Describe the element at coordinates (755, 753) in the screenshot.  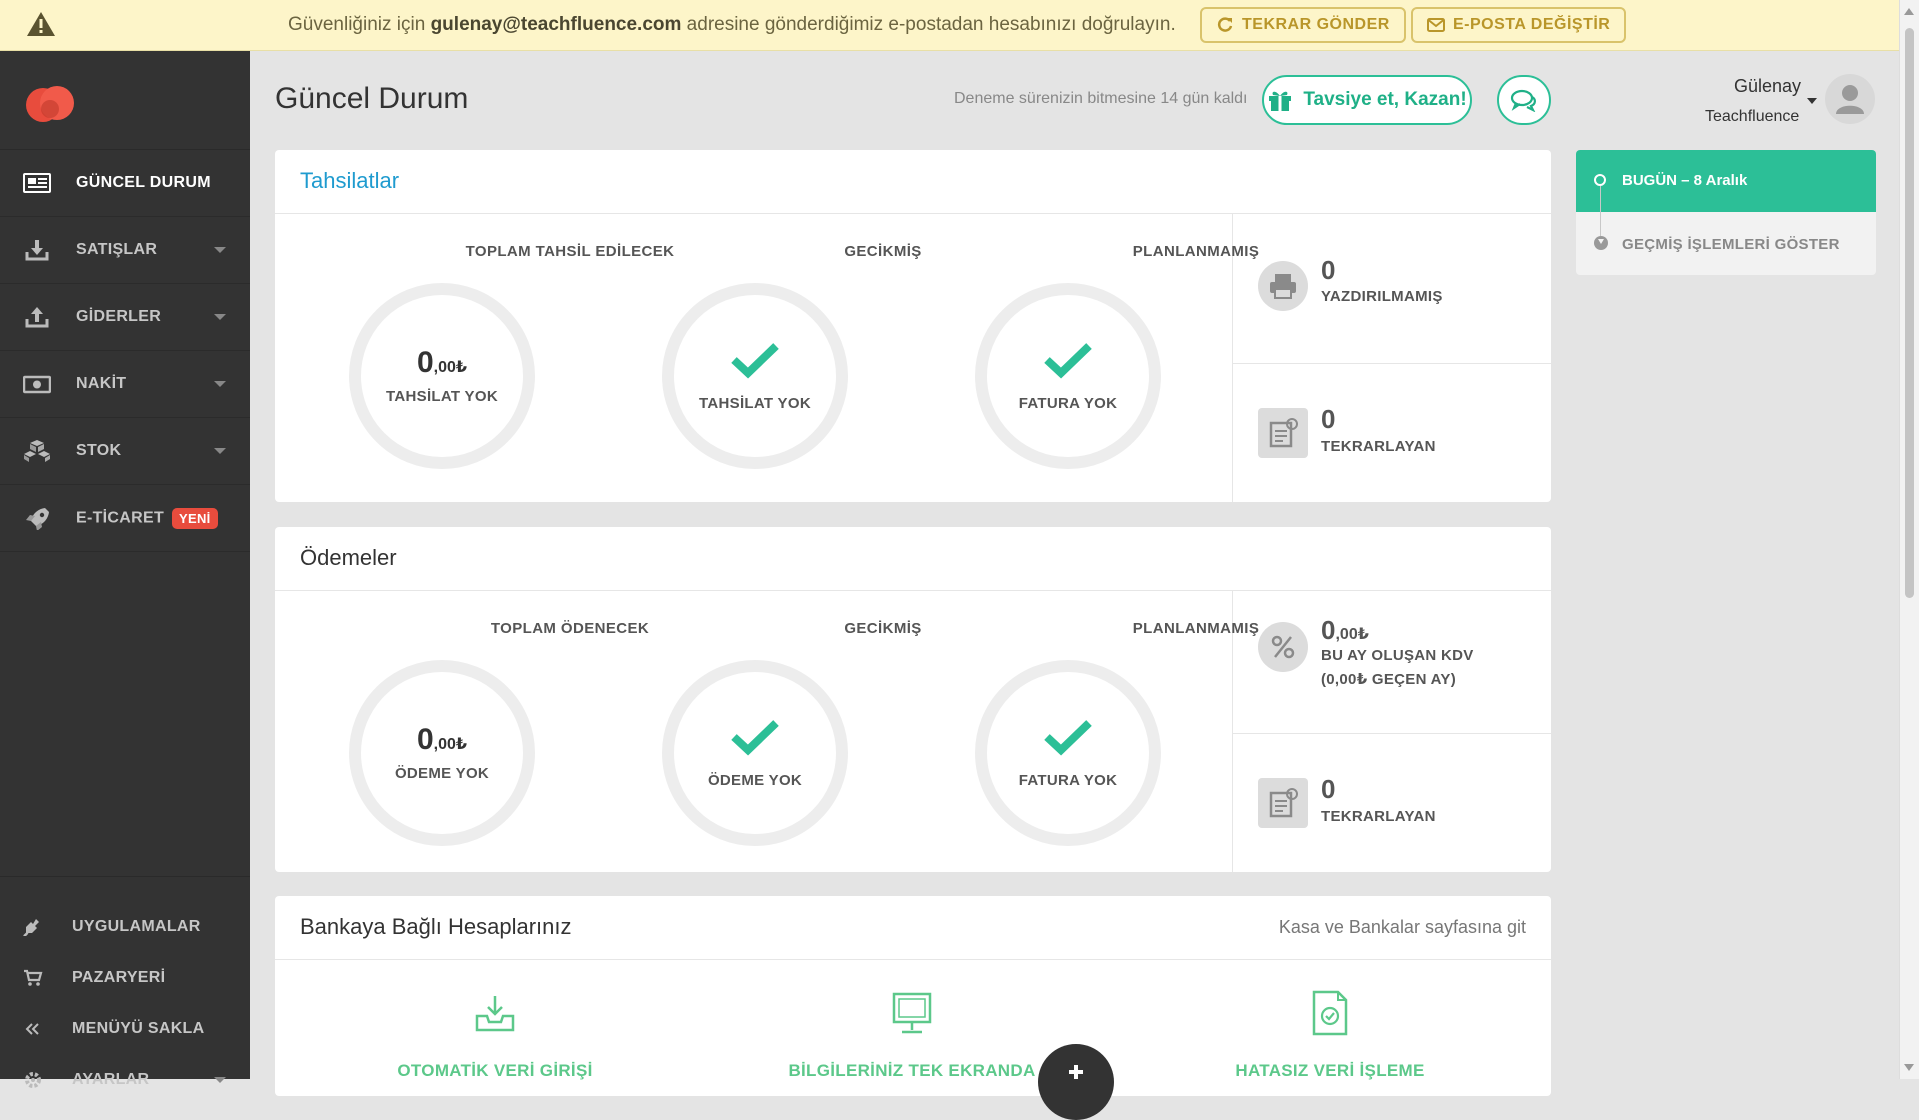
I see `overdue-ring: ÖDEME YOK` at that location.